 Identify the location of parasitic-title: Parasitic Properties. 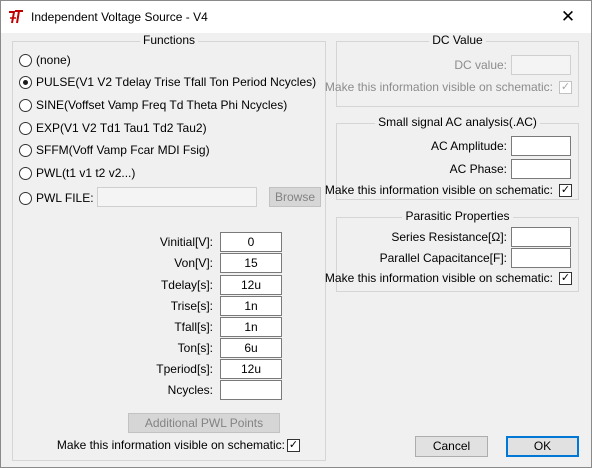
(457, 216).